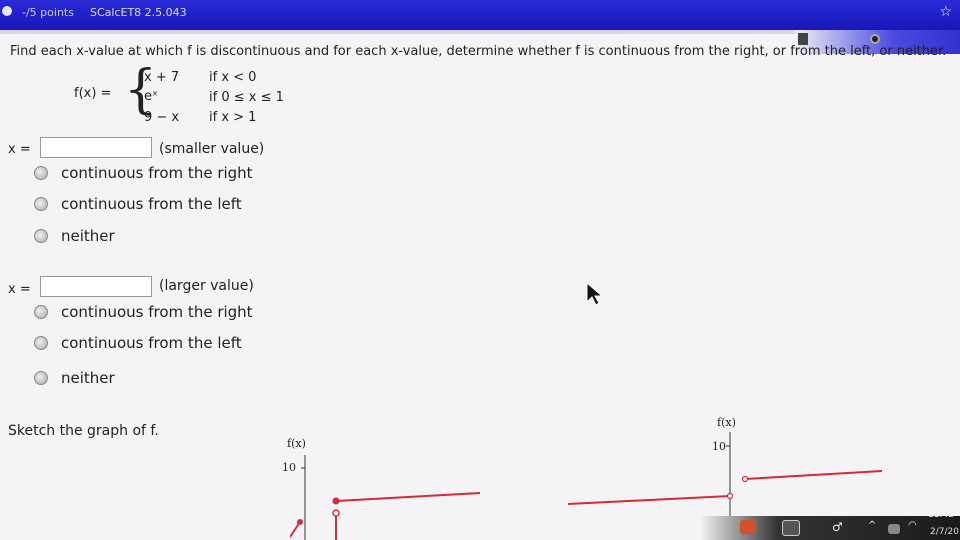 The image size is (960, 540). I want to click on mail-icon, so click(791, 528).